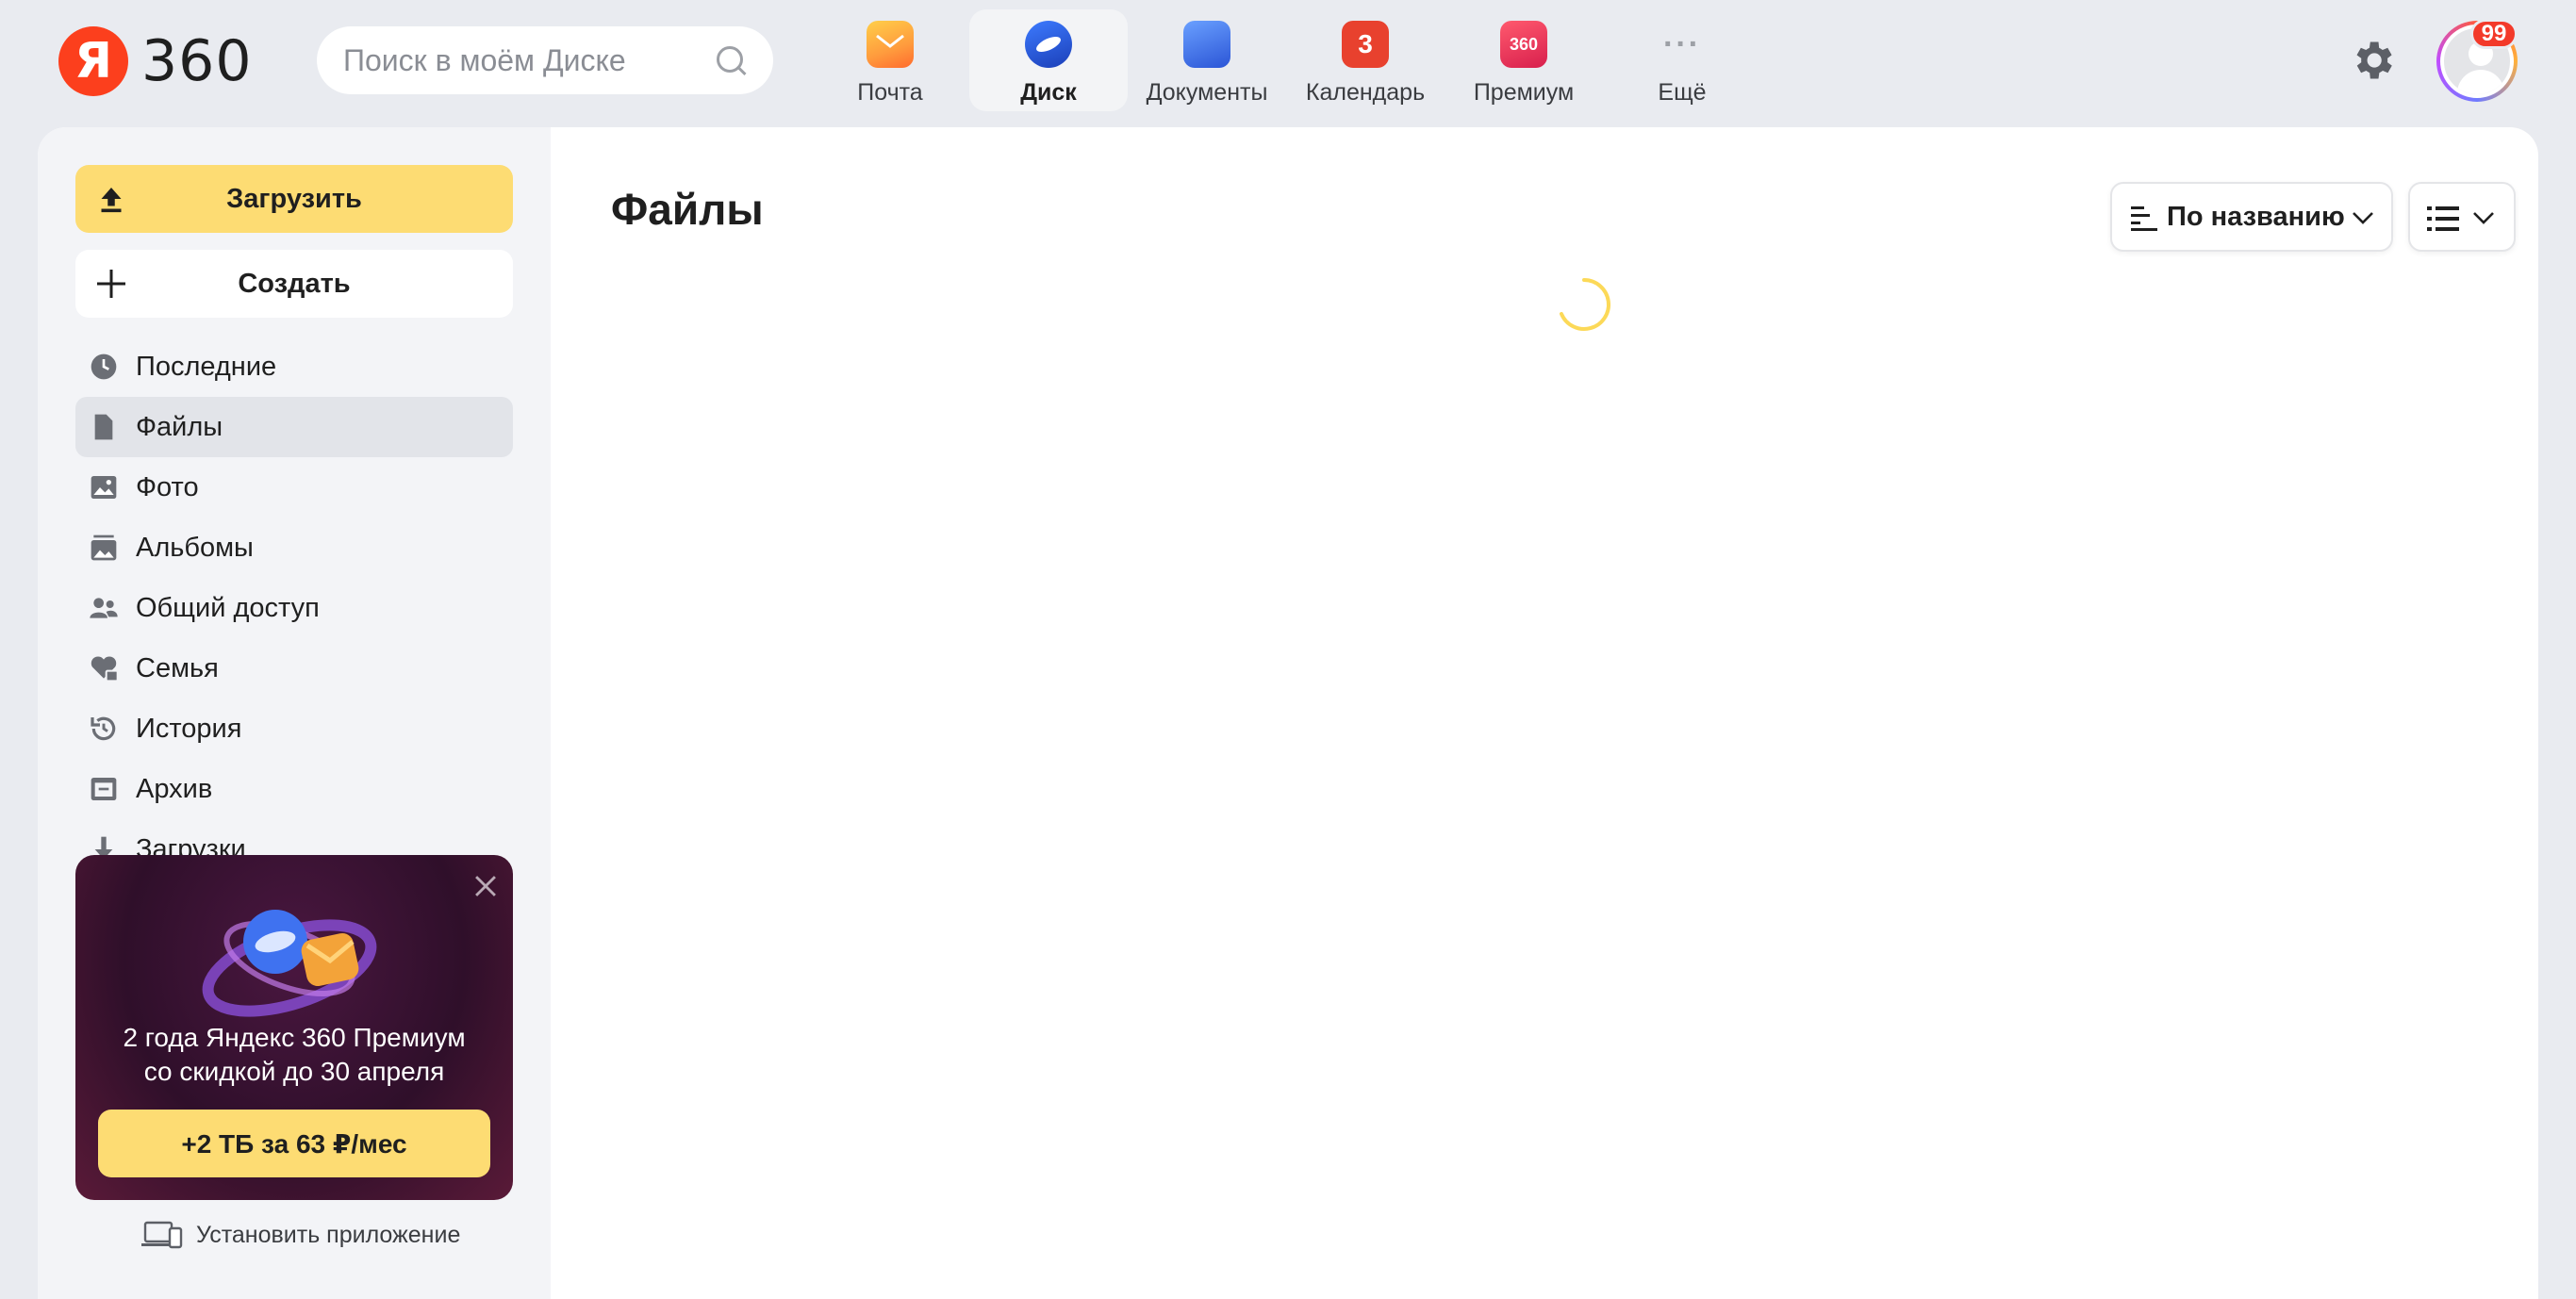 Image resolution: width=2576 pixels, height=1299 pixels. Describe the element at coordinates (890, 92) in the screenshot. I see `app-label: Почта` at that location.